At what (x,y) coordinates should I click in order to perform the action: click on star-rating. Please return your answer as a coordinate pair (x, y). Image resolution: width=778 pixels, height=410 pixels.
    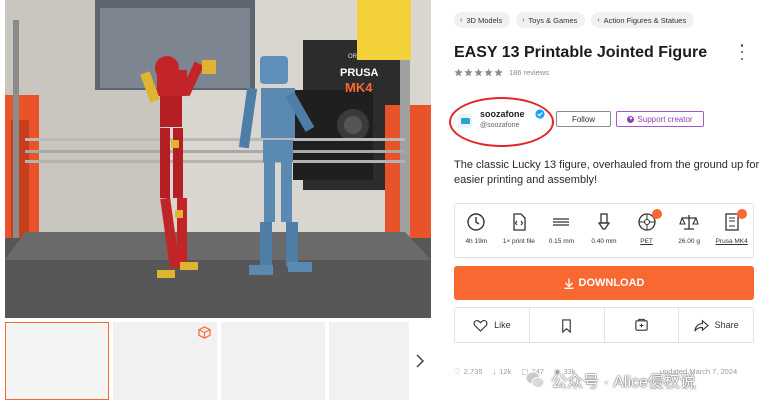
    Looking at the image, I should click on (478, 72).